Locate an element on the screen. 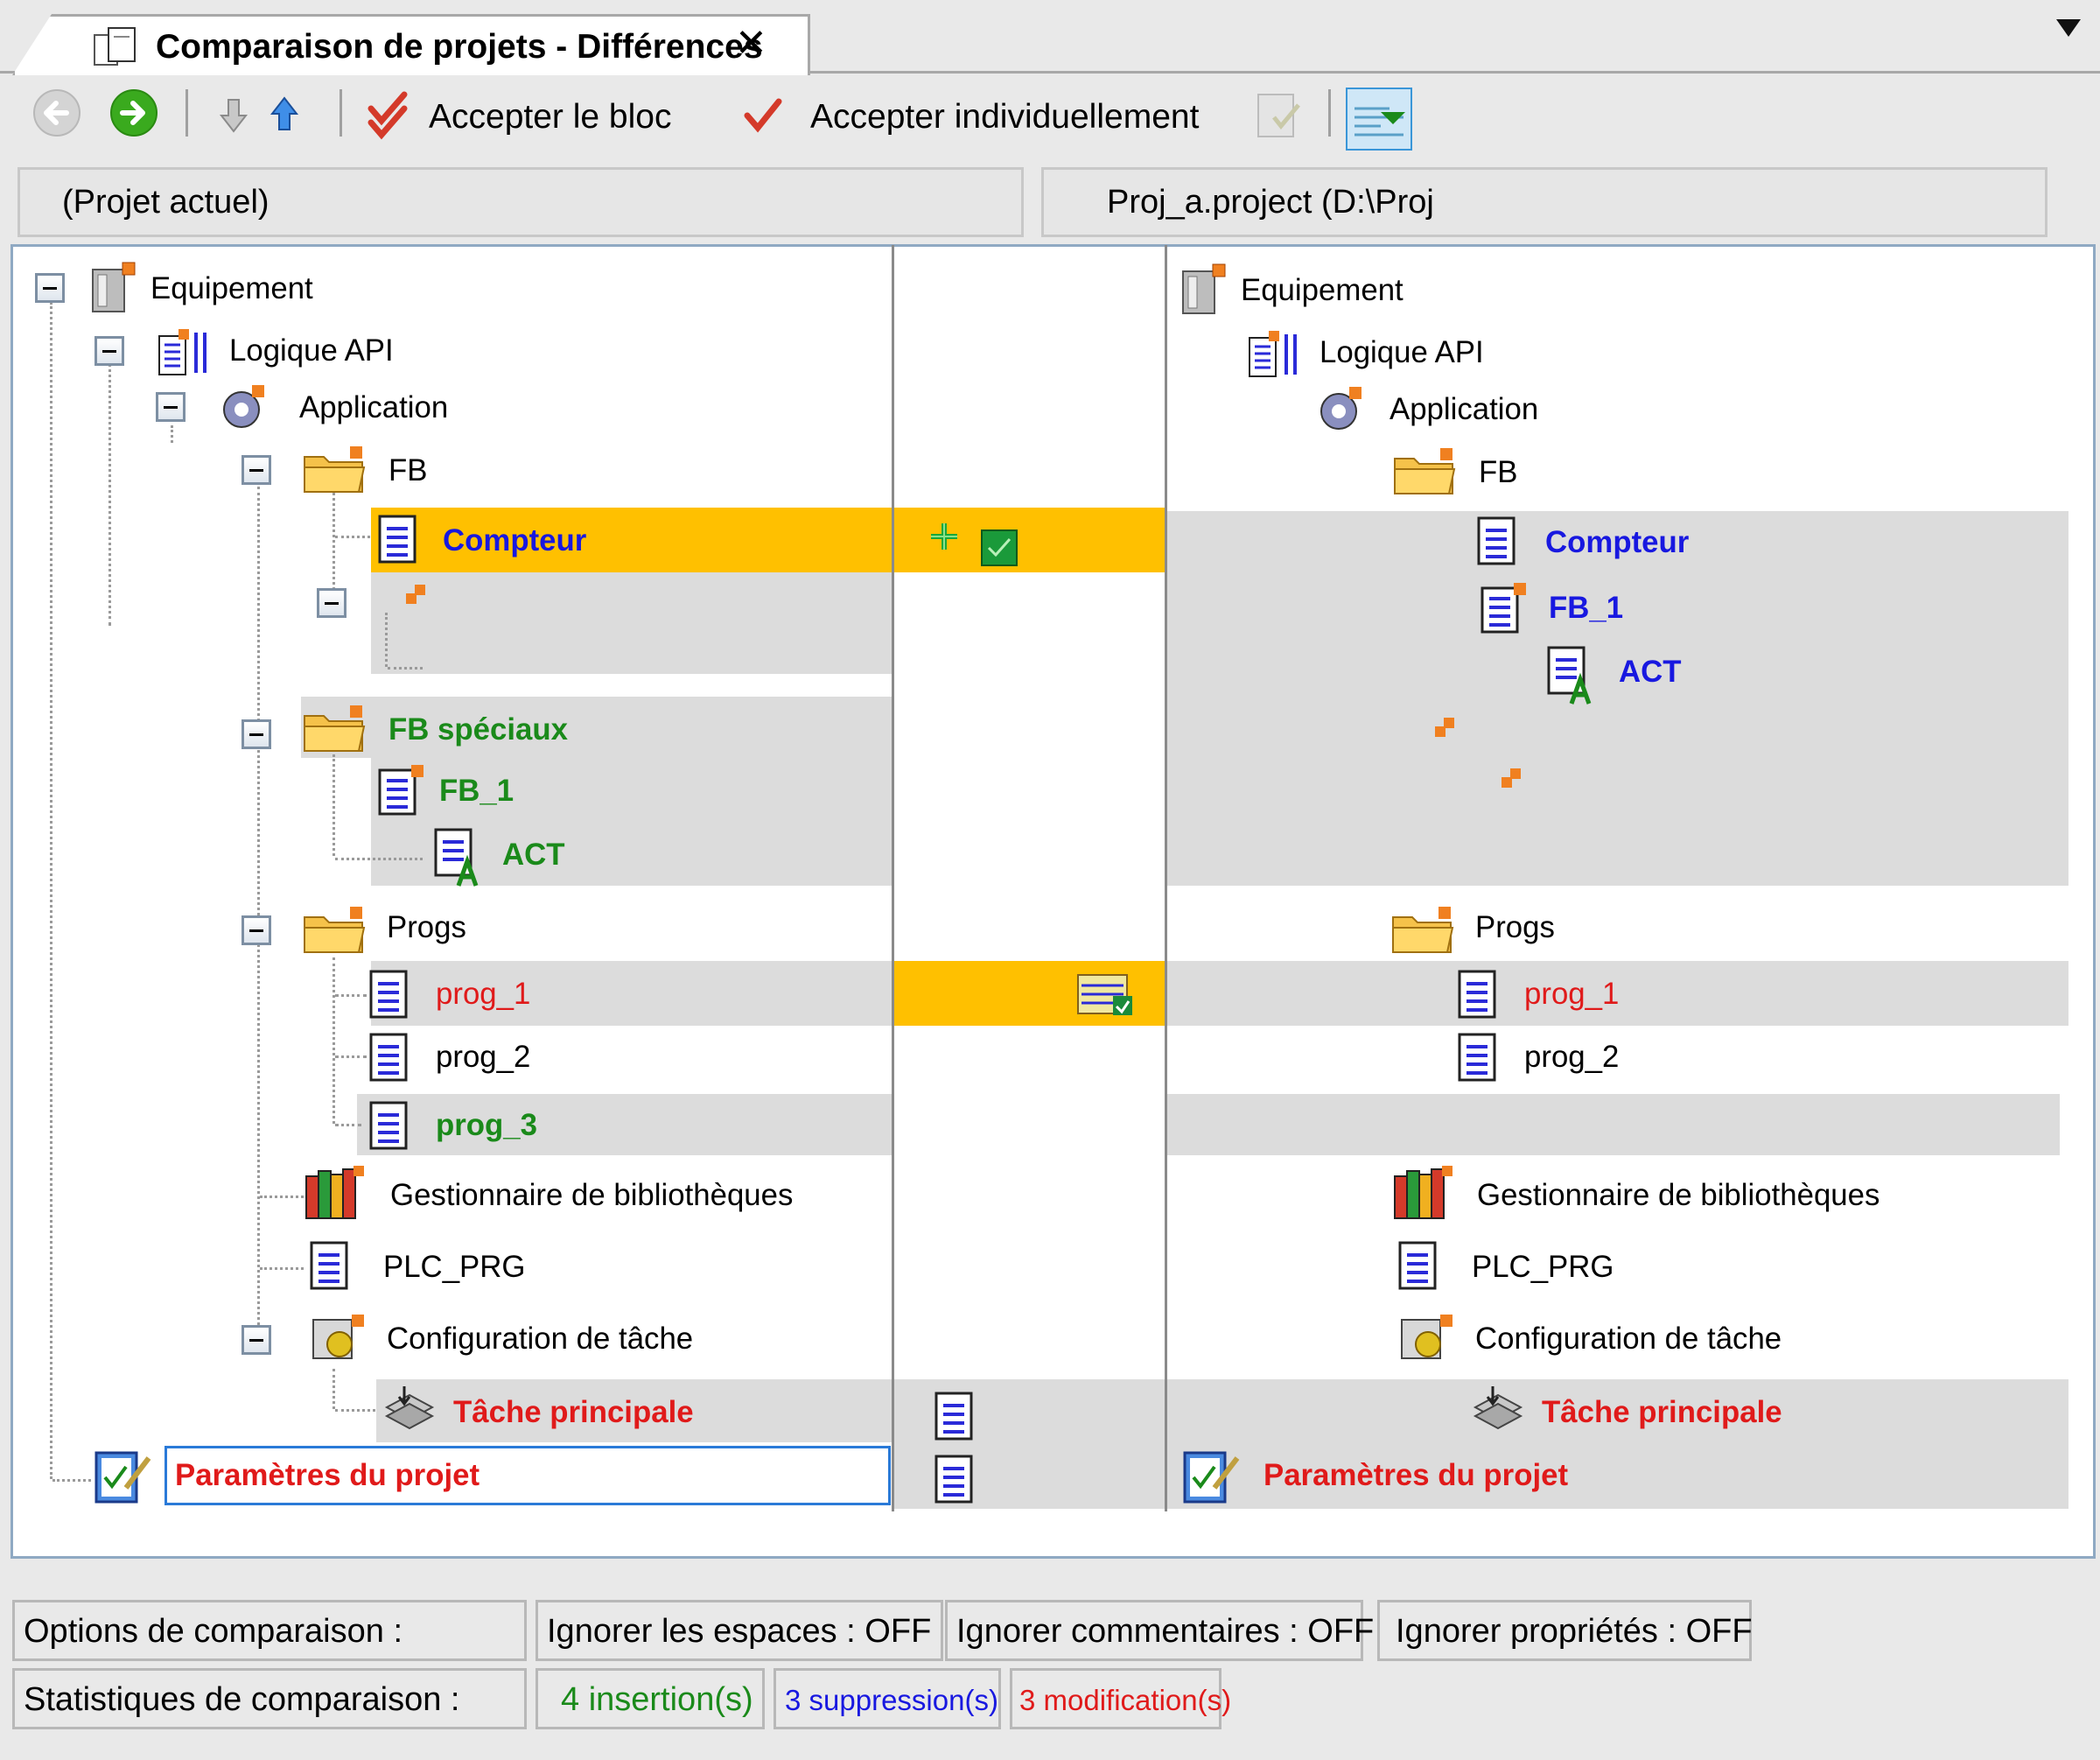 This screenshot has width=2100, height=1760. toolbar-separator is located at coordinates (187, 113).